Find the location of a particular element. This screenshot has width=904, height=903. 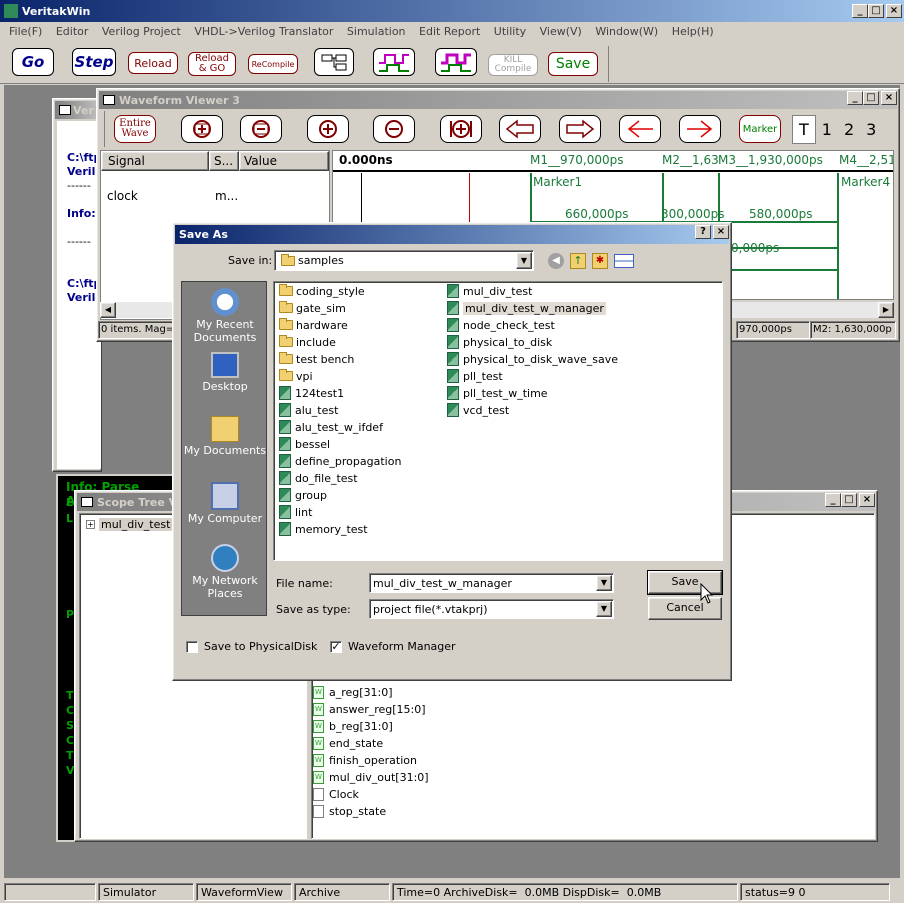

help-icon: ? is located at coordinates (703, 232).